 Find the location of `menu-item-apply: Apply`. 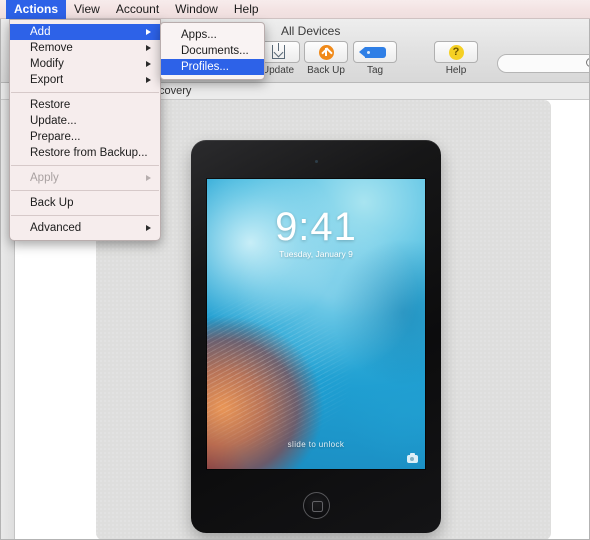

menu-item-apply: Apply is located at coordinates (85, 178).